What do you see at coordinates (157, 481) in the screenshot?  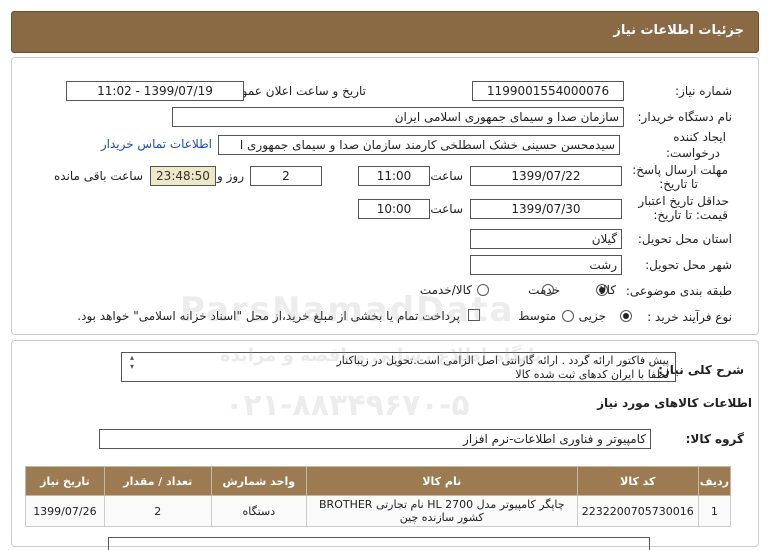 I see `col-qty: تعداد / مقدار` at bounding box center [157, 481].